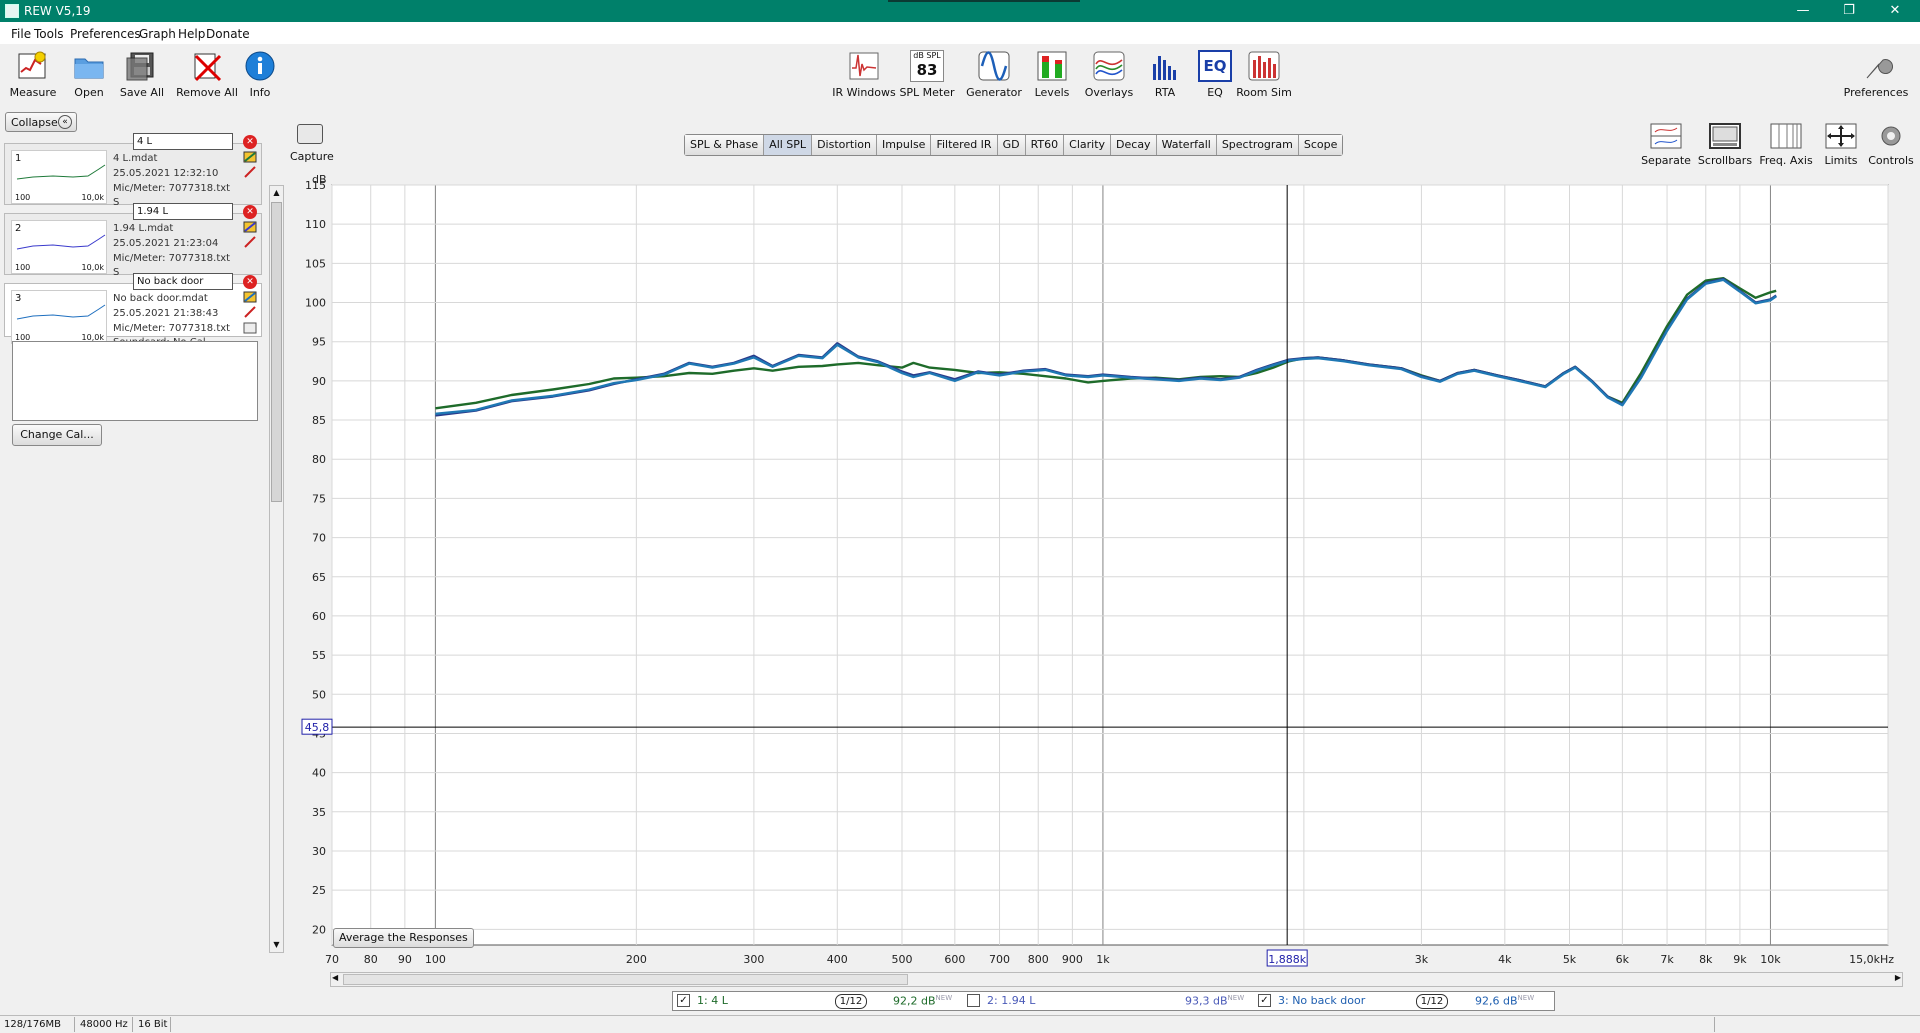  I want to click on x-tick-label: 9k, so click(1740, 959).